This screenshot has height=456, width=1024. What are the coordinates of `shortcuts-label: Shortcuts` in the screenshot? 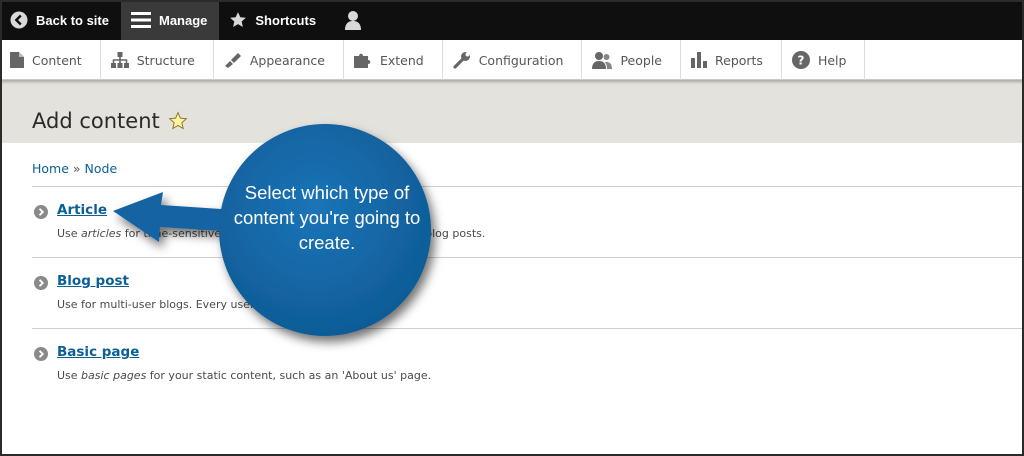 It's located at (286, 20).